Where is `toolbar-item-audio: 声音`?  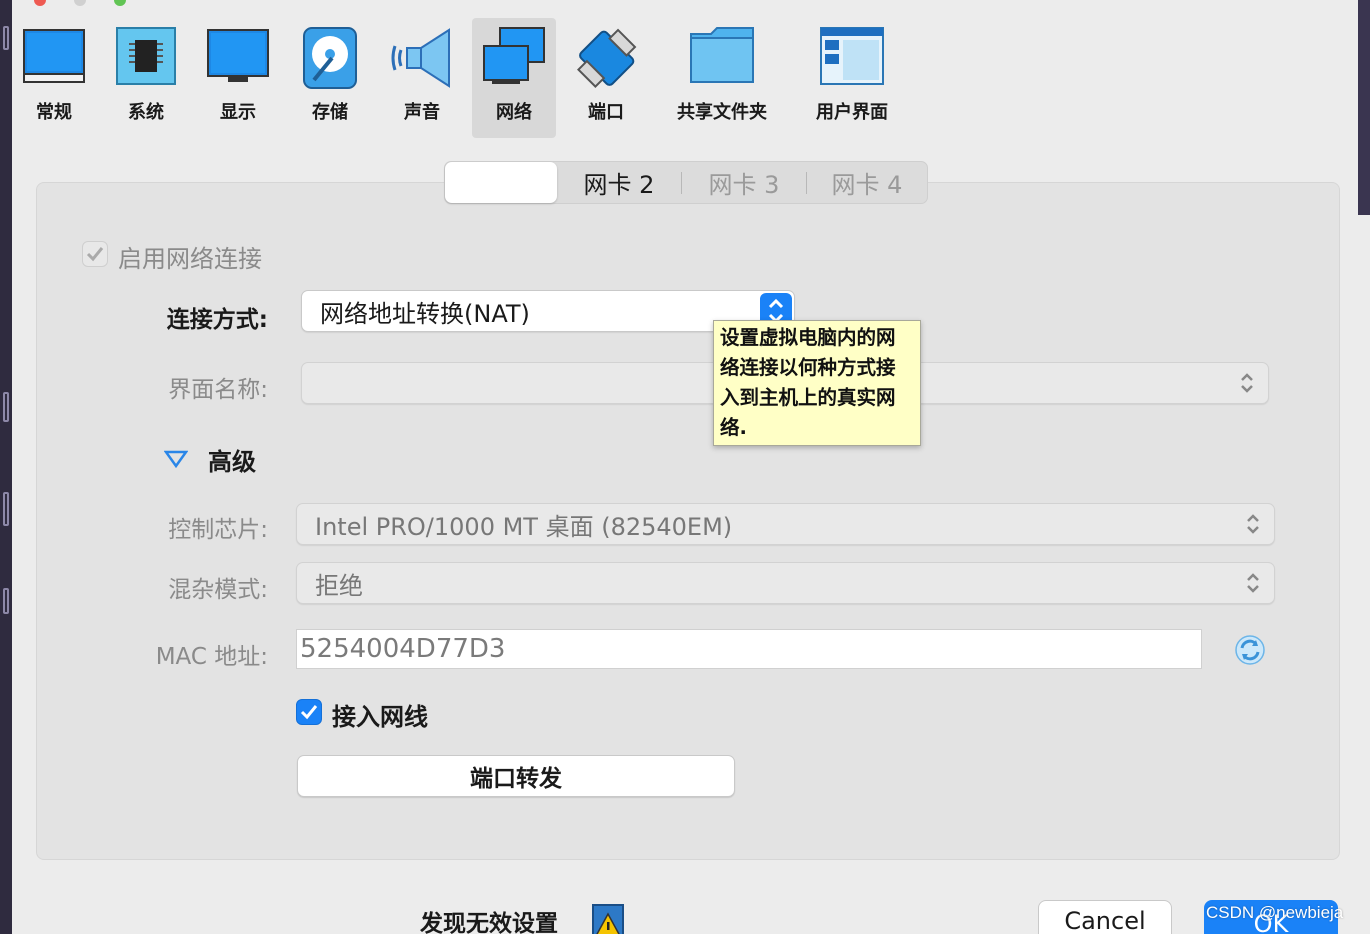 toolbar-item-audio: 声音 is located at coordinates (422, 78).